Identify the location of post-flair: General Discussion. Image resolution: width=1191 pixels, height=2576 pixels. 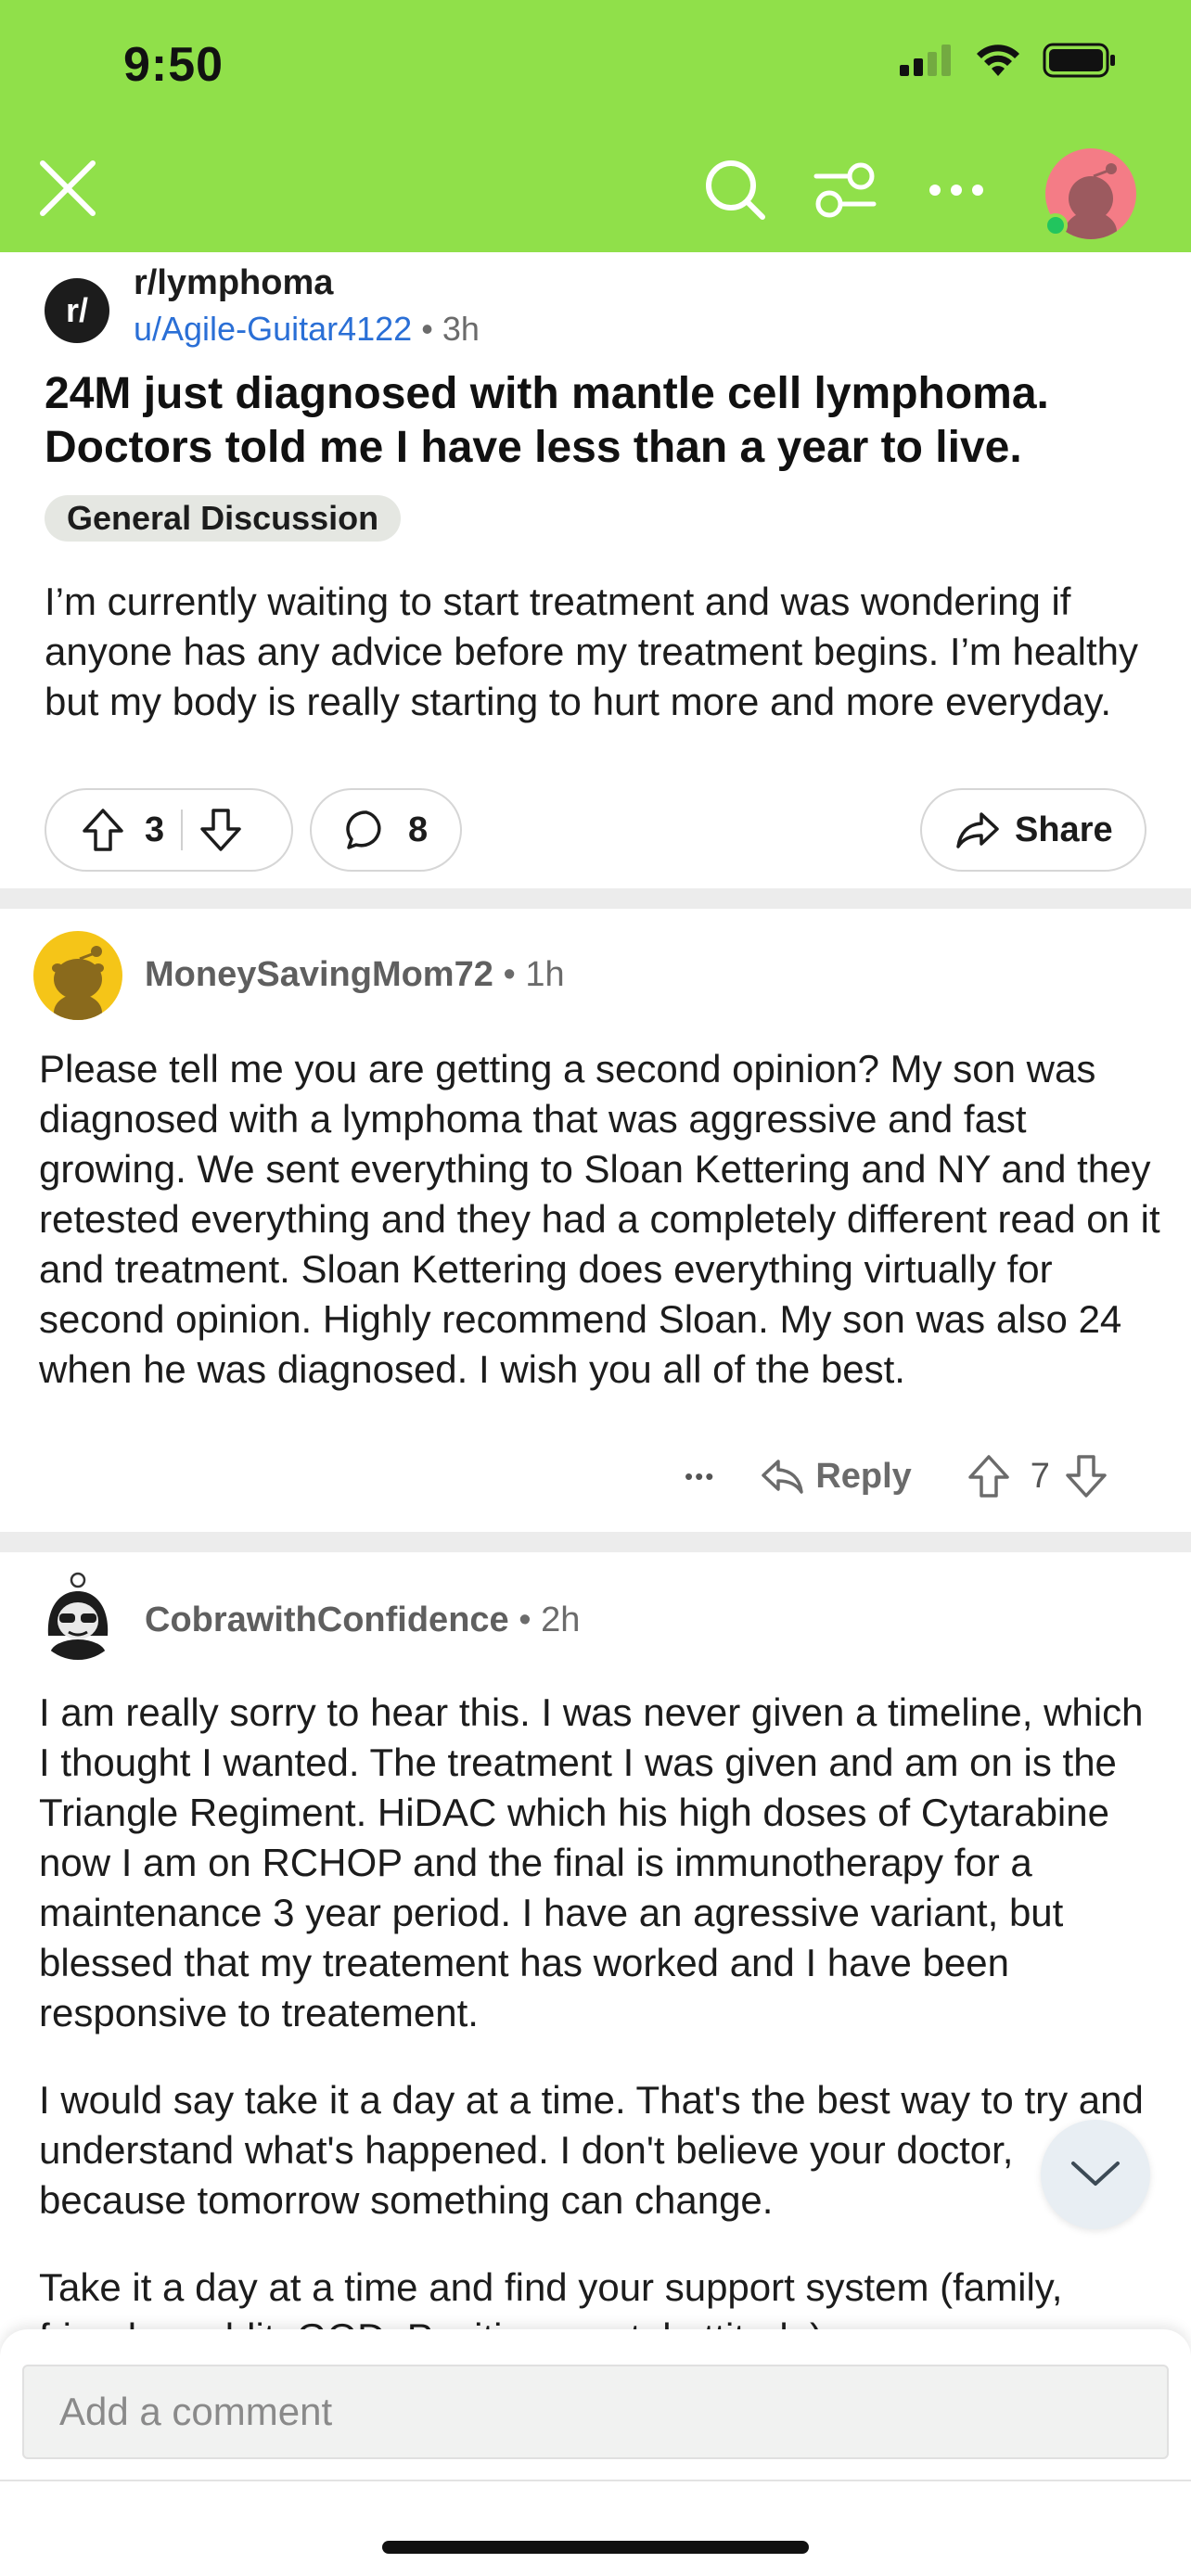
(223, 518).